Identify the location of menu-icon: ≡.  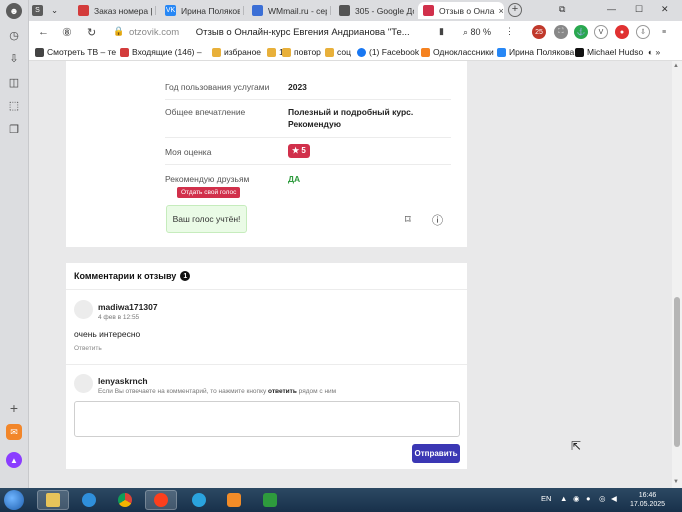
(664, 32).